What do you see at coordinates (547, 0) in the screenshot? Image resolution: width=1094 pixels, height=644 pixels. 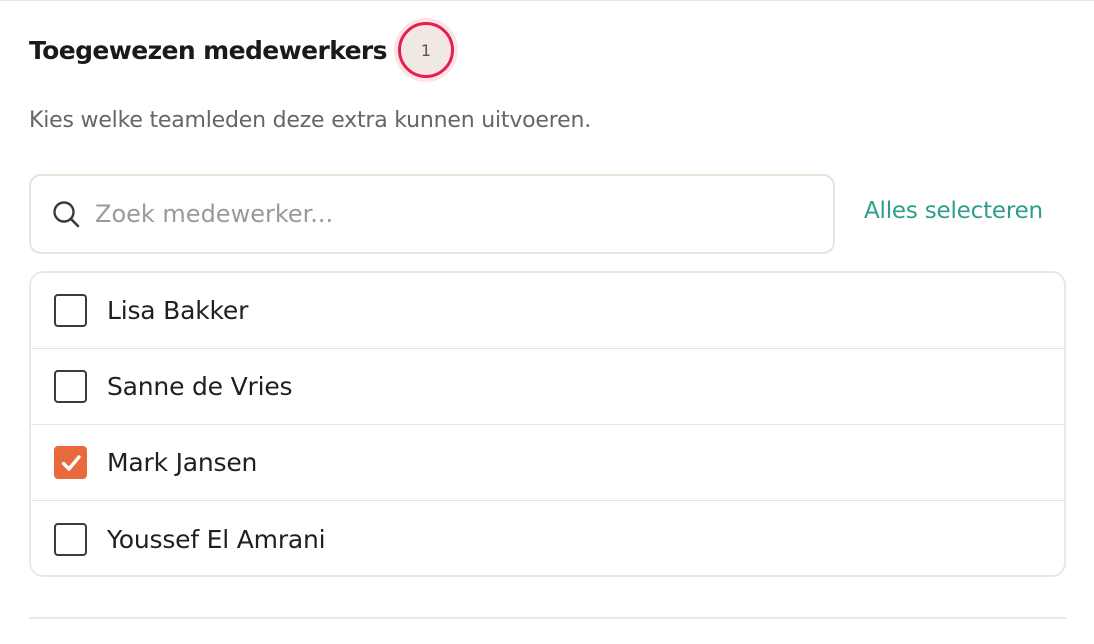 I see `top-divider` at bounding box center [547, 0].